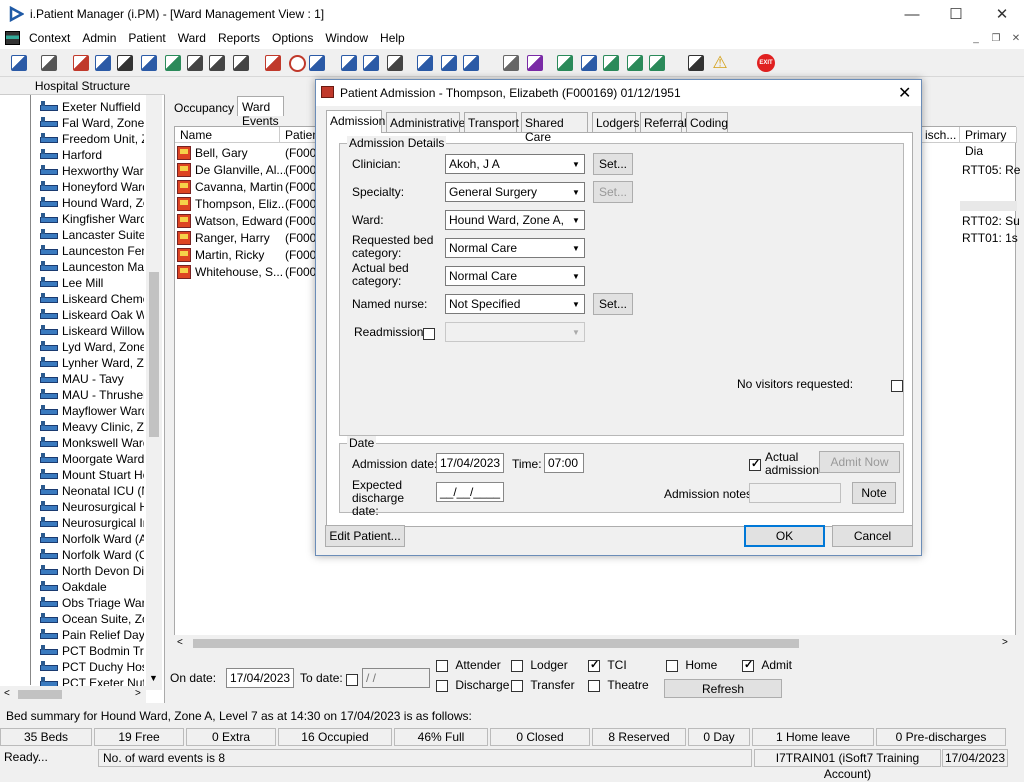  I want to click on to-date-checkbox, so click(352, 679).